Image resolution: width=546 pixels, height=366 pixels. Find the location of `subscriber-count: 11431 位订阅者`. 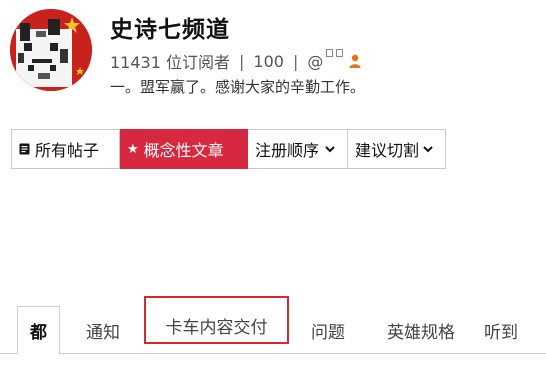

subscriber-count: 11431 位订阅者 is located at coordinates (170, 62).